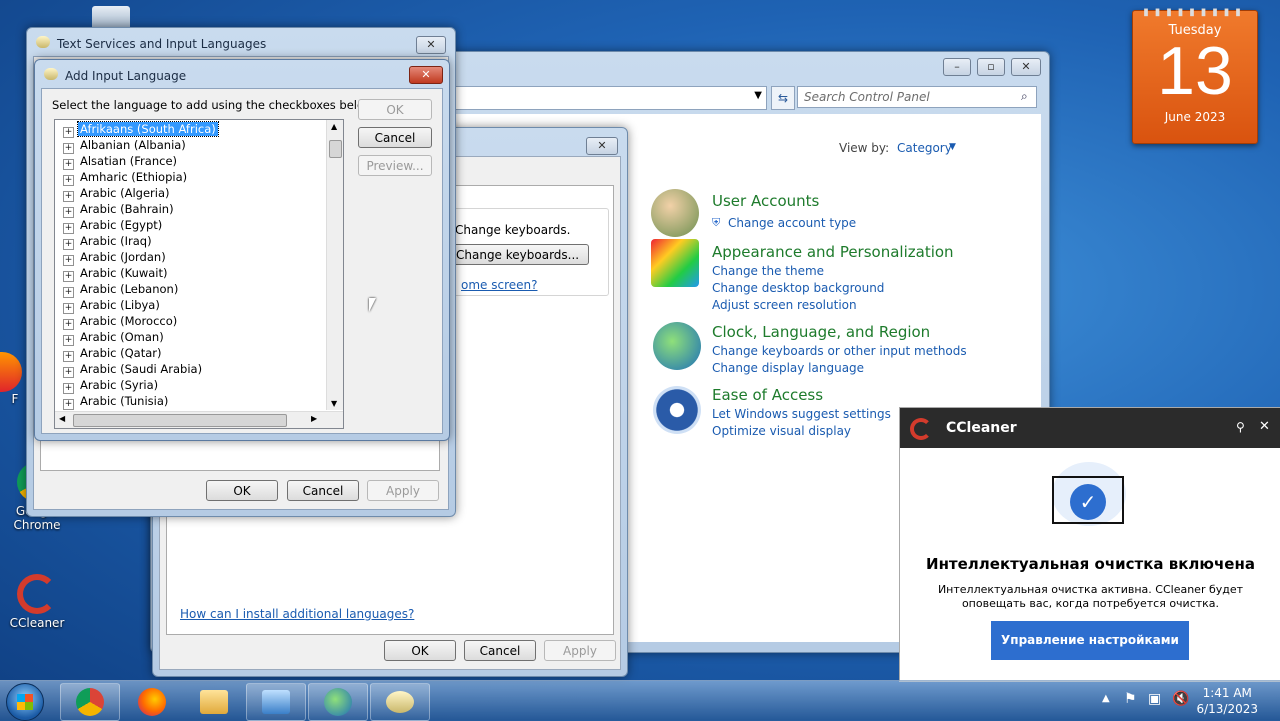  What do you see at coordinates (314, 418) in the screenshot?
I see `scroll-right-icon: ▶` at bounding box center [314, 418].